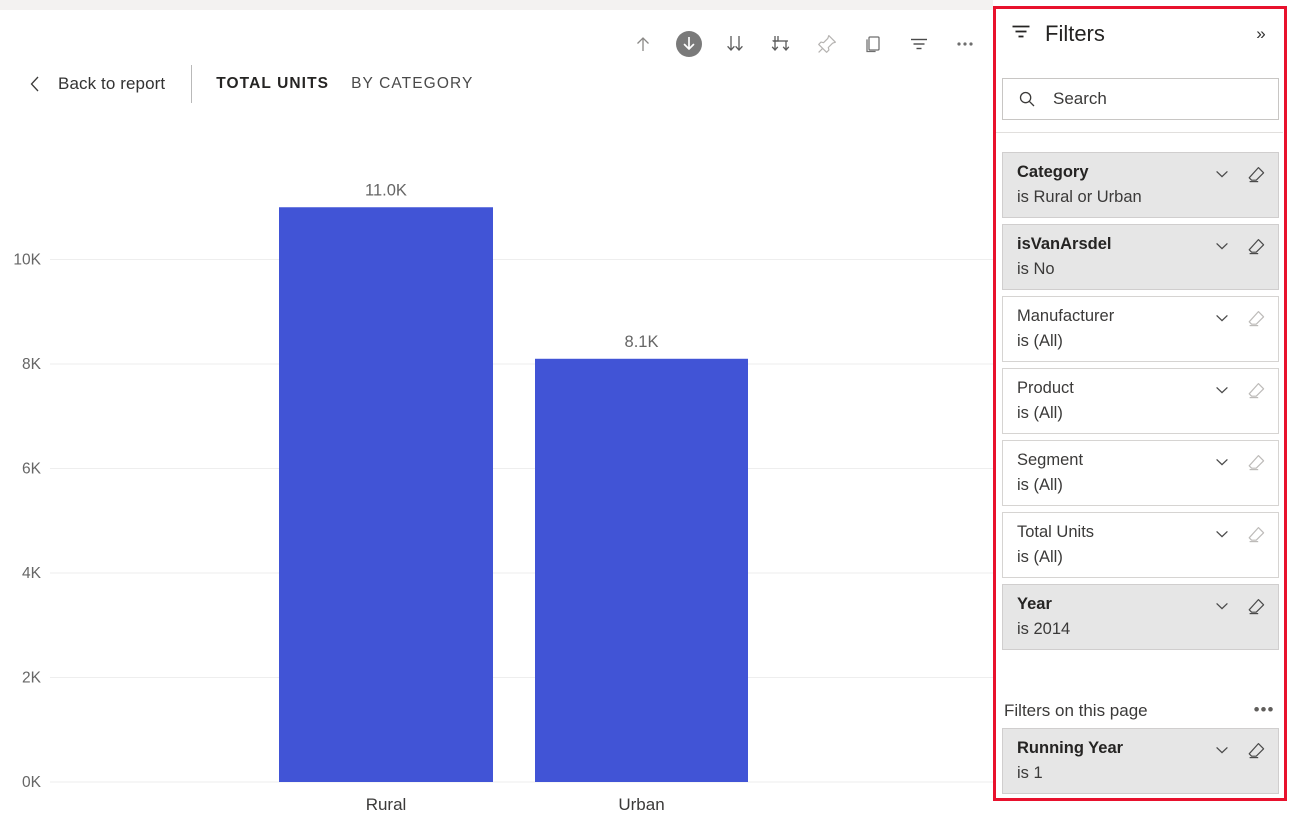  I want to click on bar-data-label: 11.0K, so click(386, 190).